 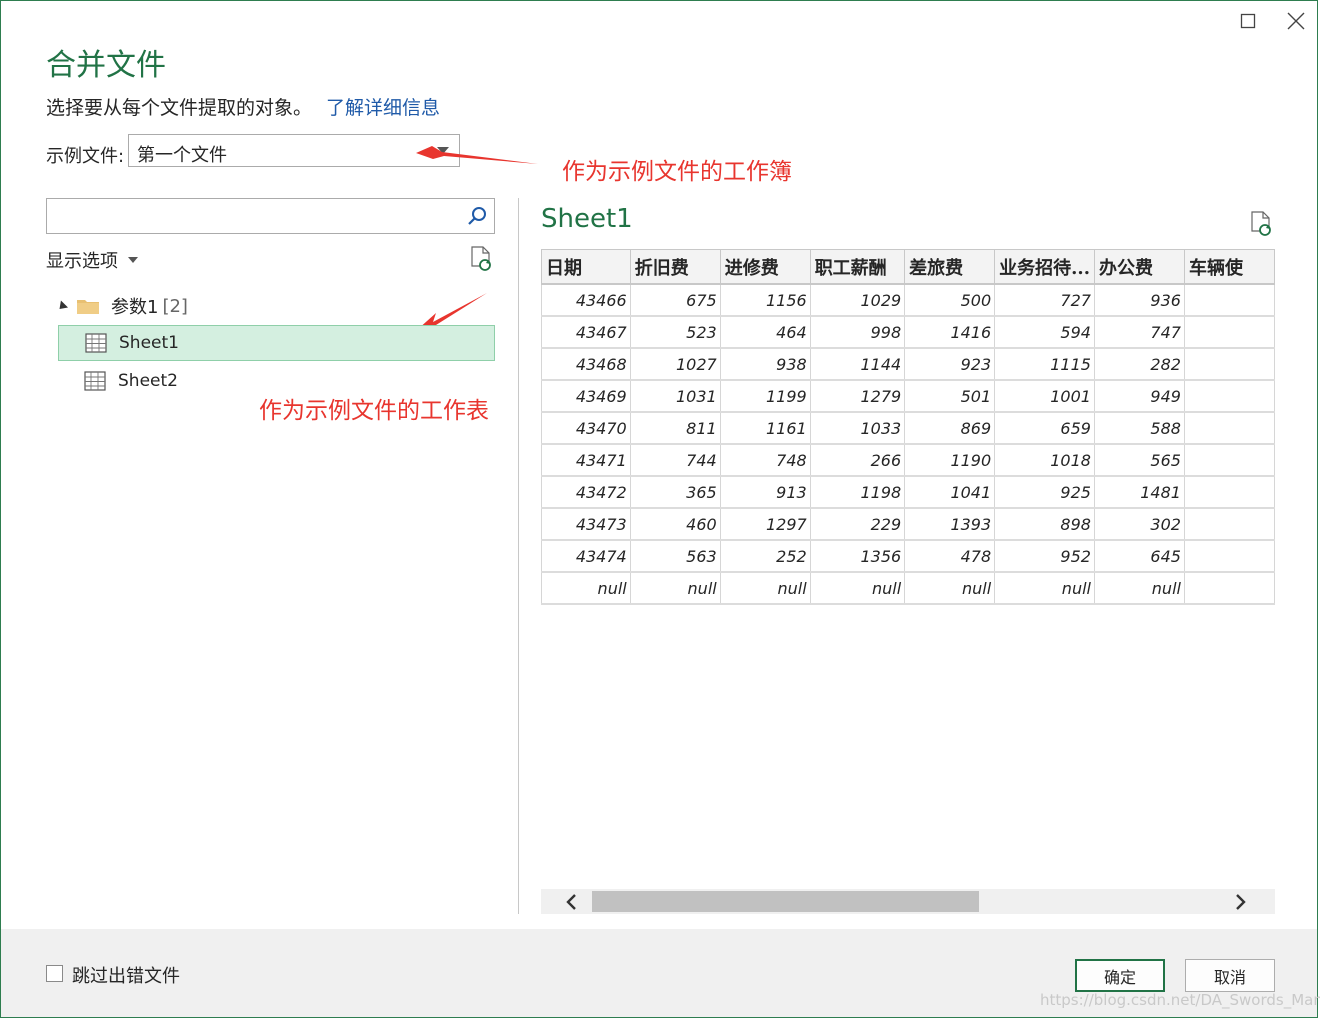 What do you see at coordinates (477, 216) in the screenshot?
I see `search-icon` at bounding box center [477, 216].